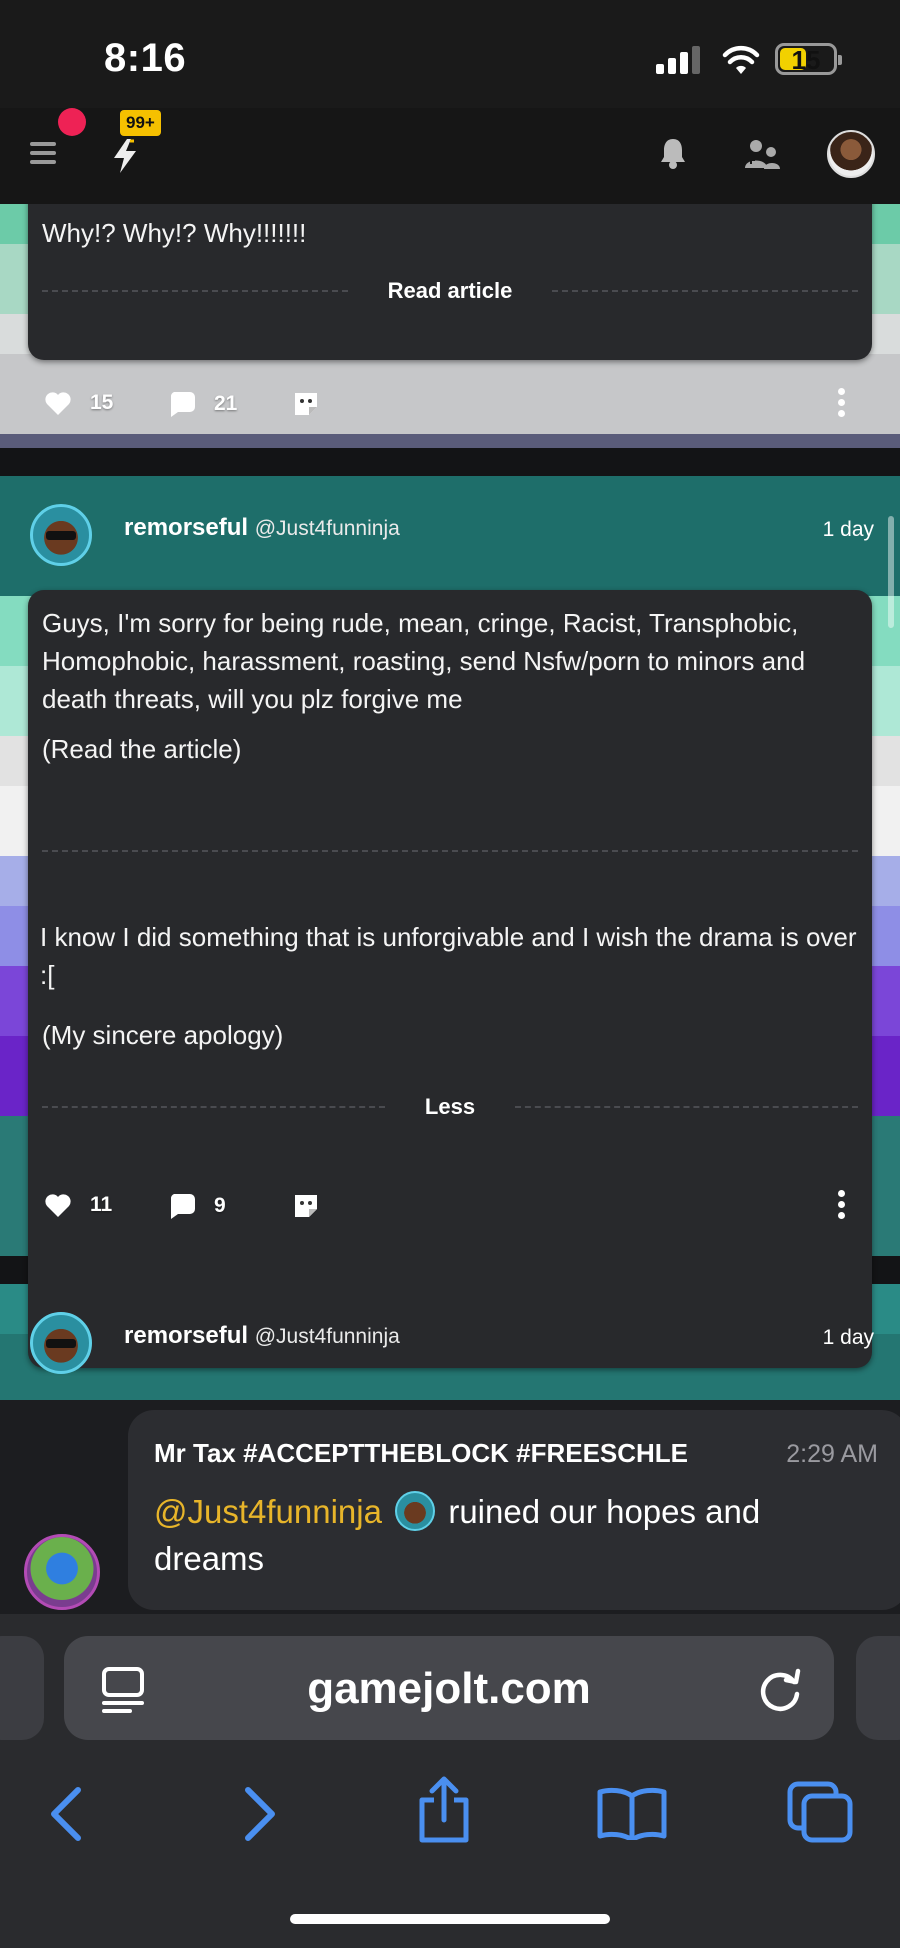 Image resolution: width=900 pixels, height=1948 pixels. What do you see at coordinates (762, 154) in the screenshot?
I see `friends-icon` at bounding box center [762, 154].